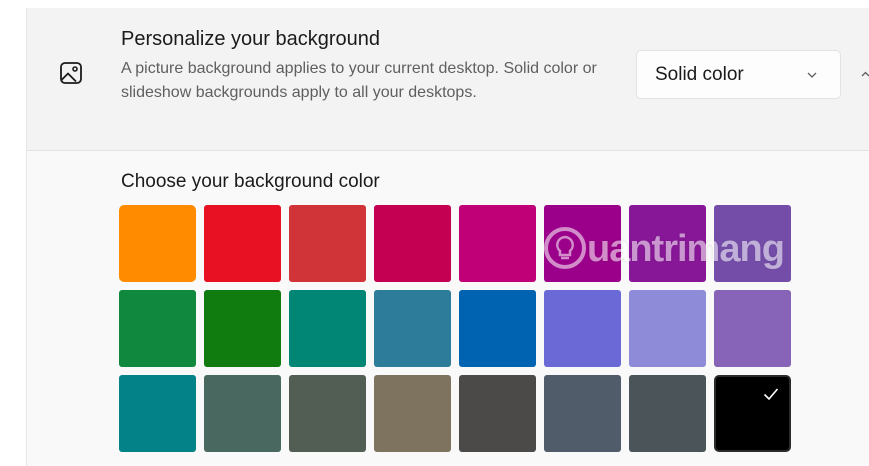  I want to click on page-title: Personalize your background, so click(251, 39).